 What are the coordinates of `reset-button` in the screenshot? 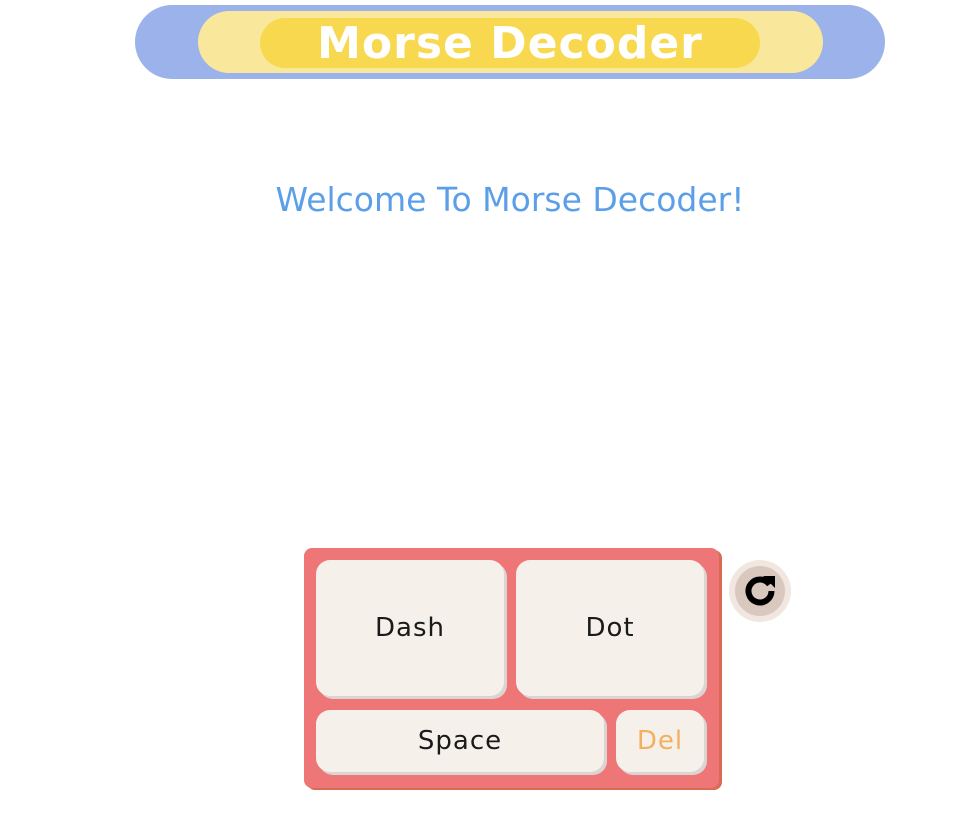 It's located at (760, 591).